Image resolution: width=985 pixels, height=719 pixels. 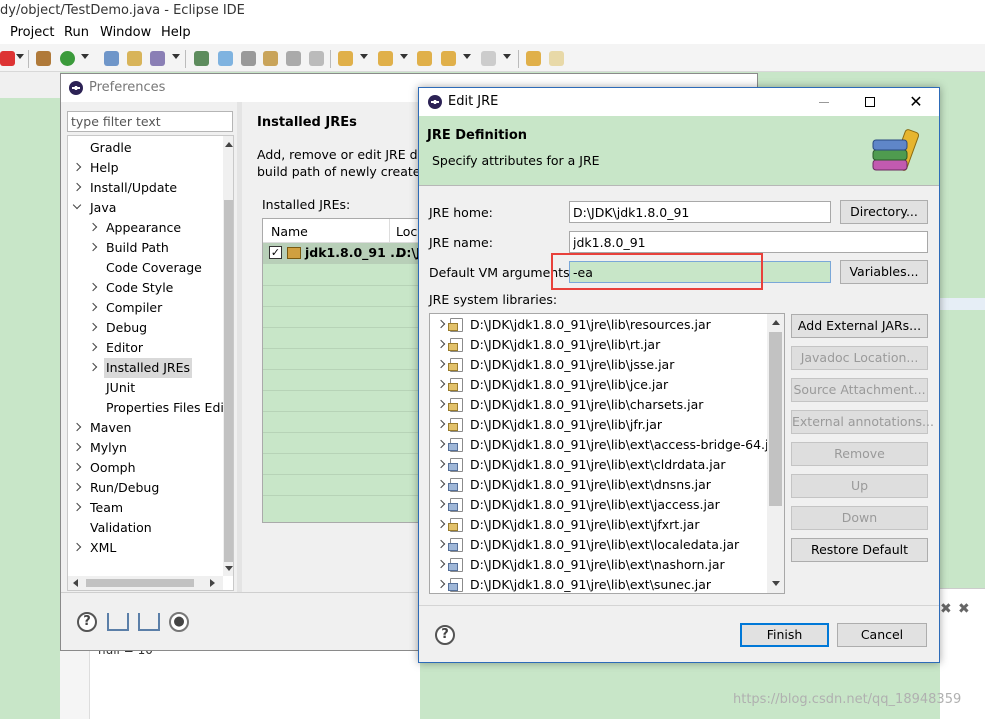 I want to click on open-folder-icon, so click(x=134, y=58).